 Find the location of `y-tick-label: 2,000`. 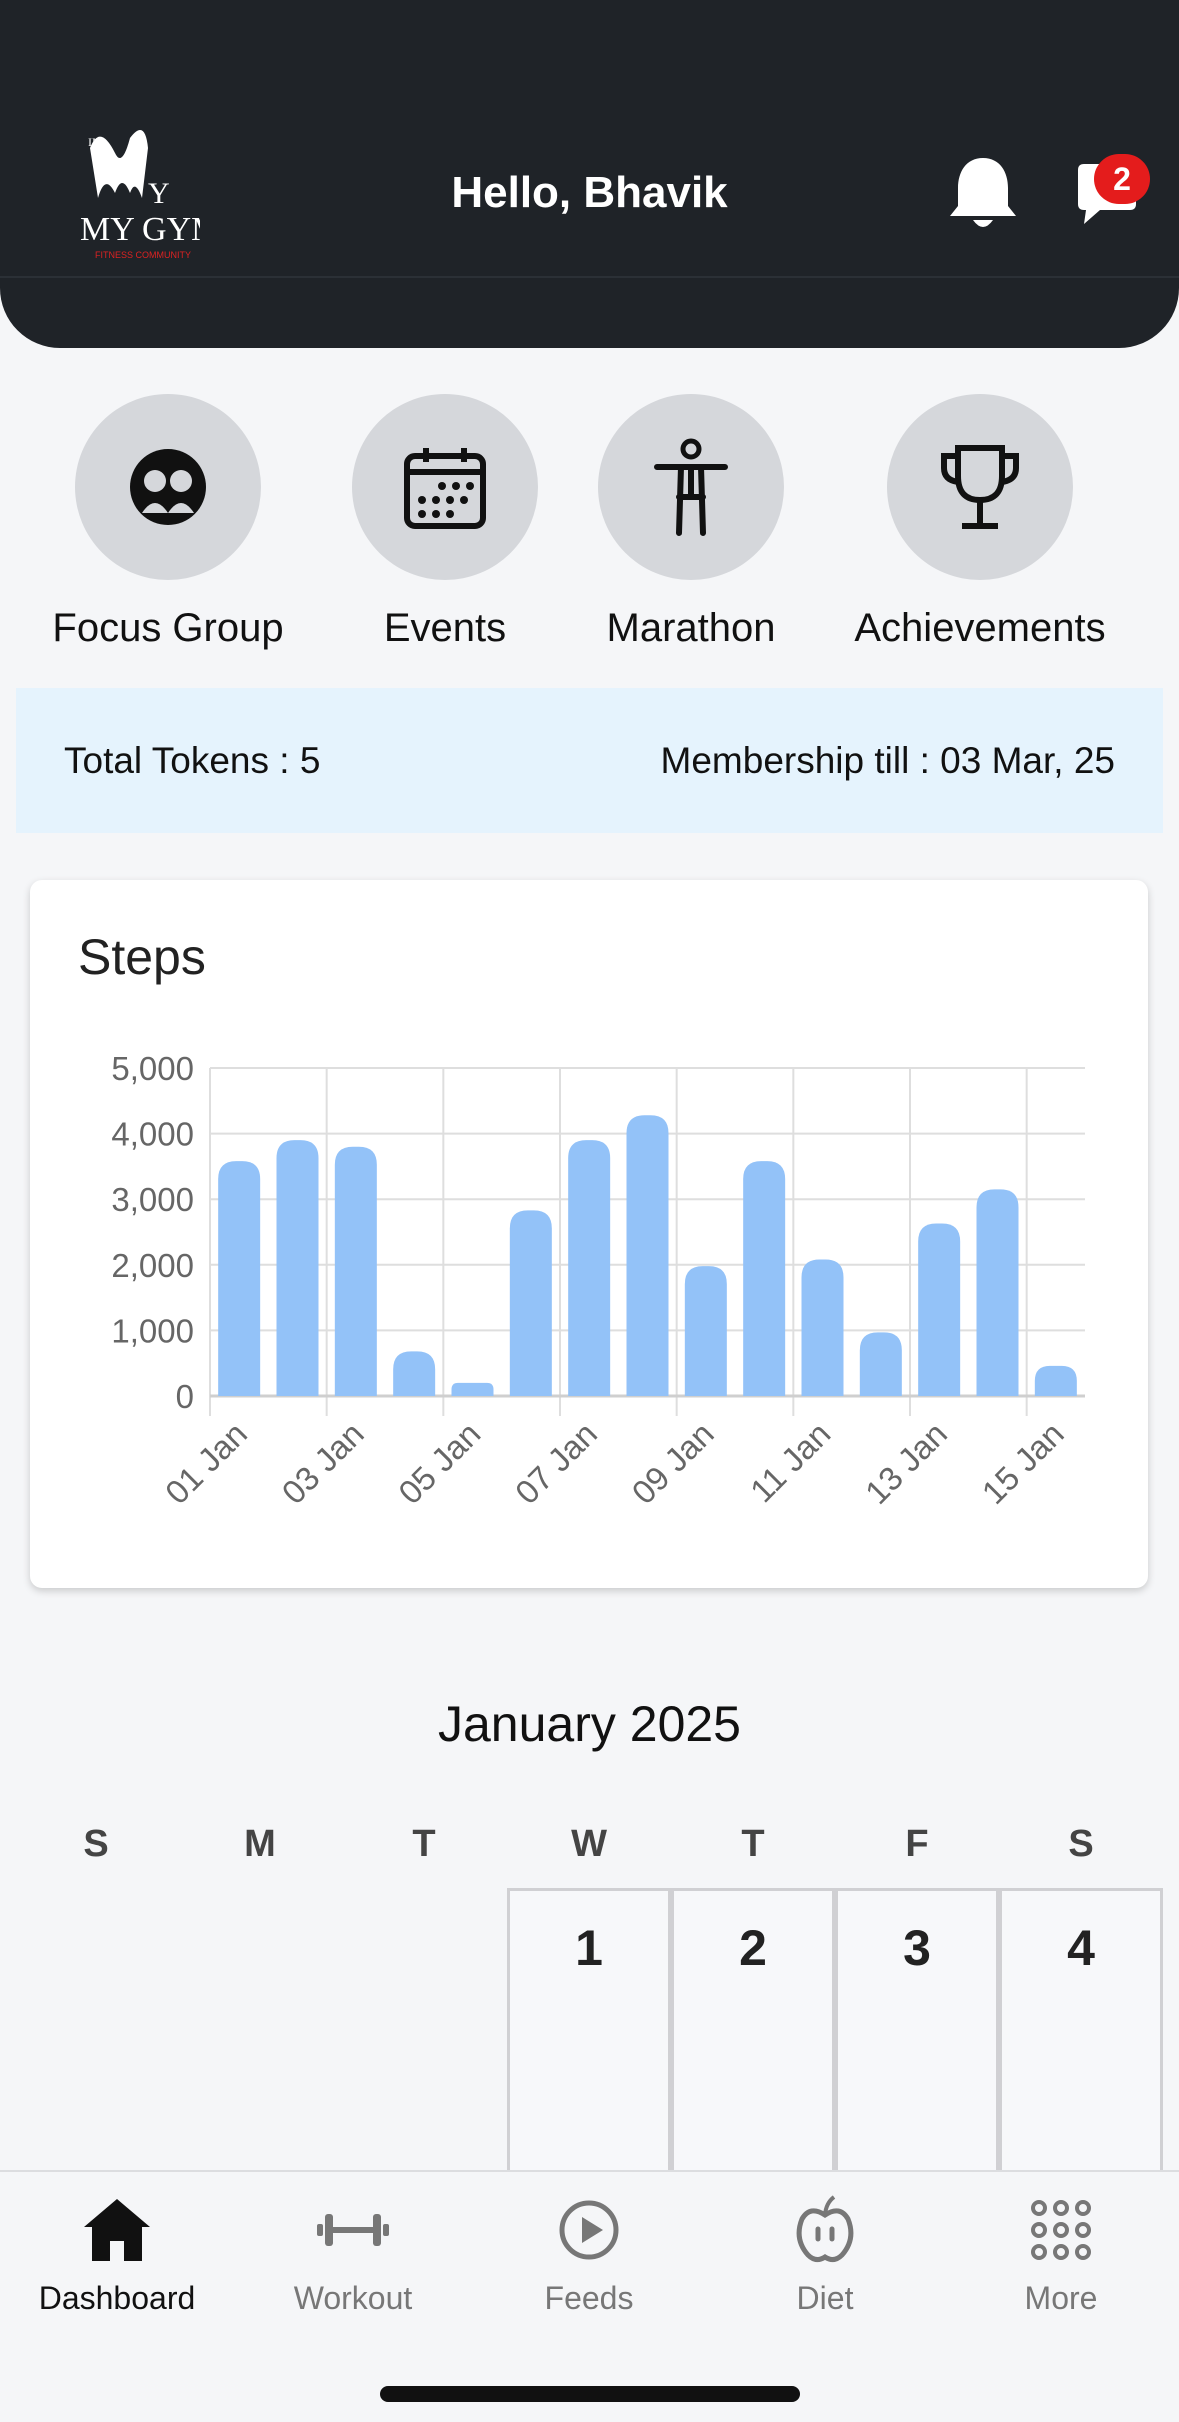

y-tick-label: 2,000 is located at coordinates (152, 1265).